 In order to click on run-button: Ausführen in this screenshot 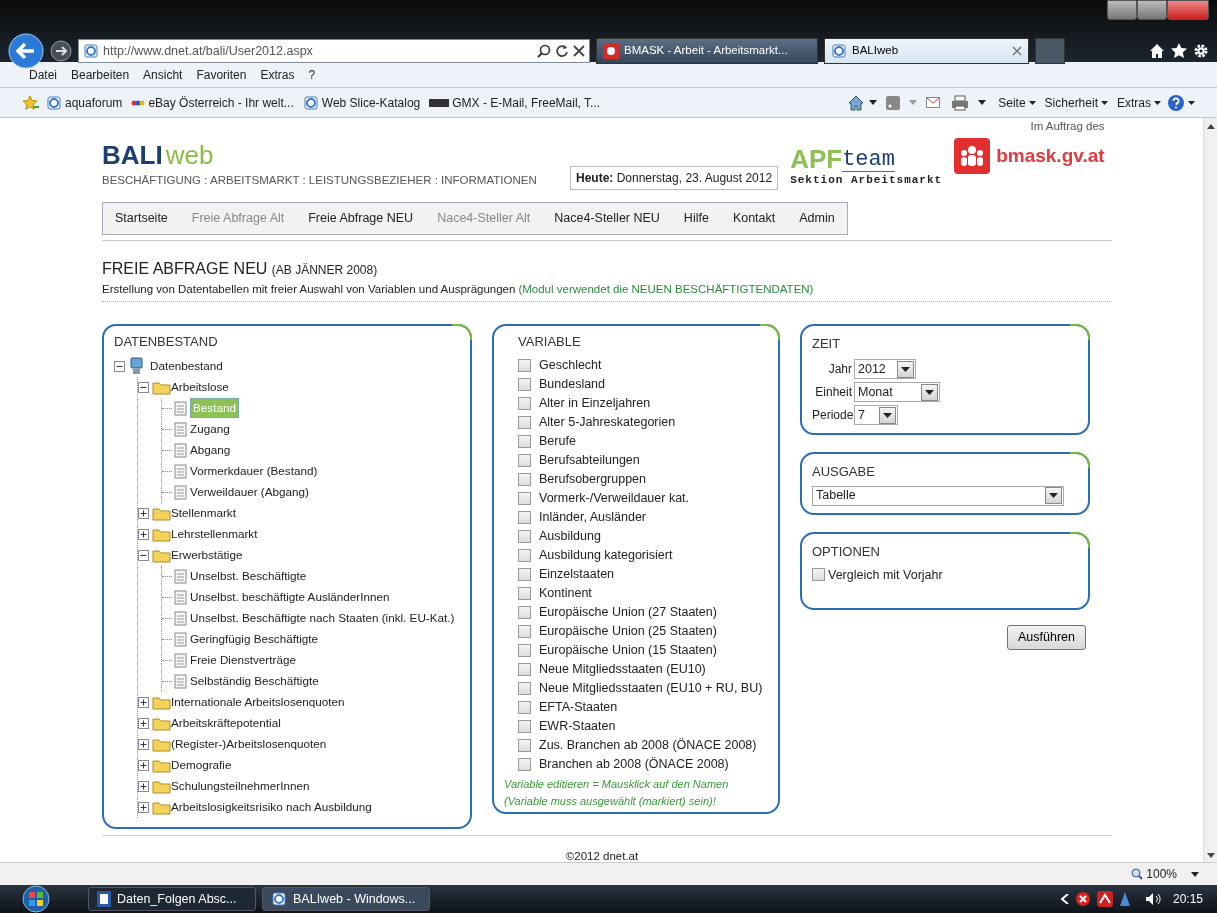, I will do `click(1046, 637)`.